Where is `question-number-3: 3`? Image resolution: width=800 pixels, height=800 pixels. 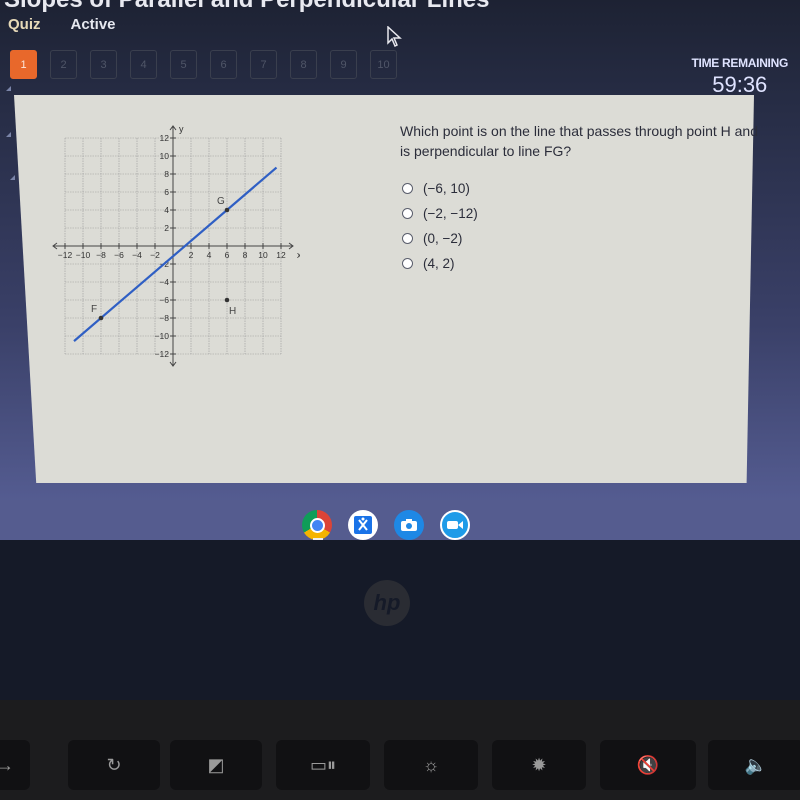
question-number-3: 3 is located at coordinates (103, 64).